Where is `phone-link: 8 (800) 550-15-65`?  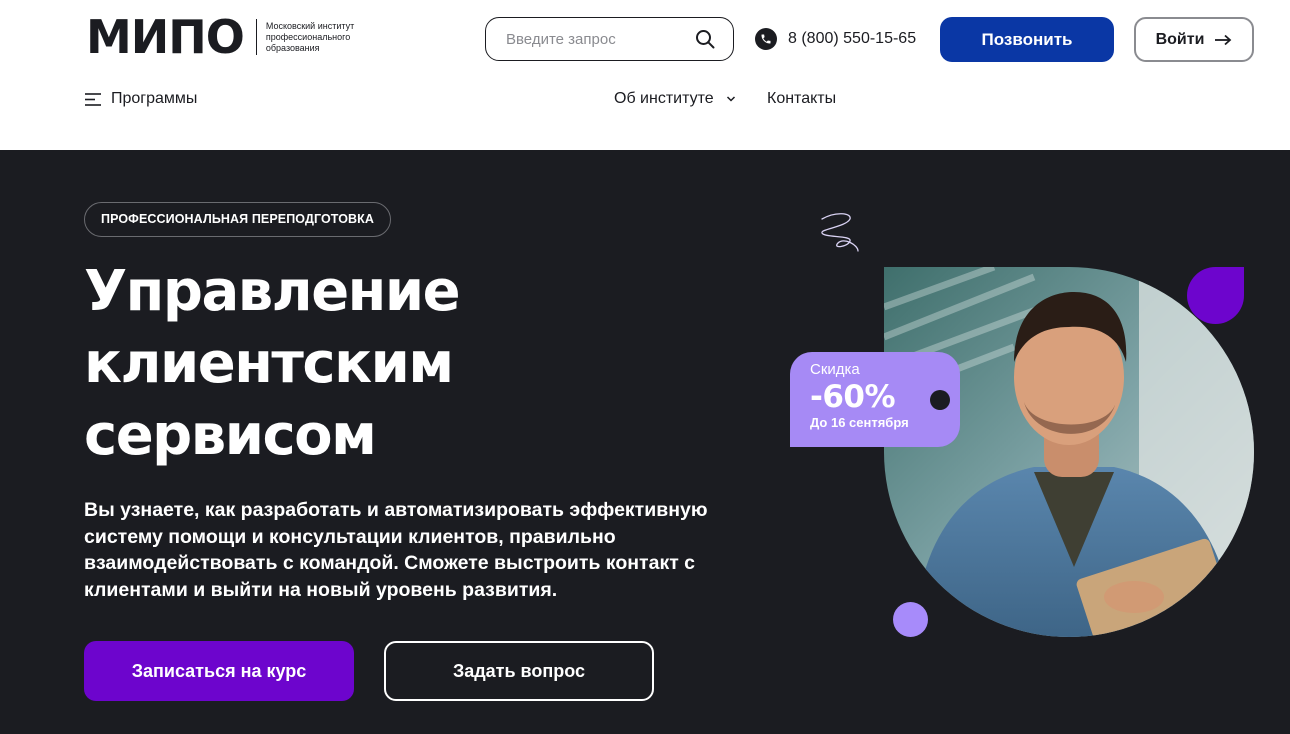 phone-link: 8 (800) 550-15-65 is located at coordinates (835, 39).